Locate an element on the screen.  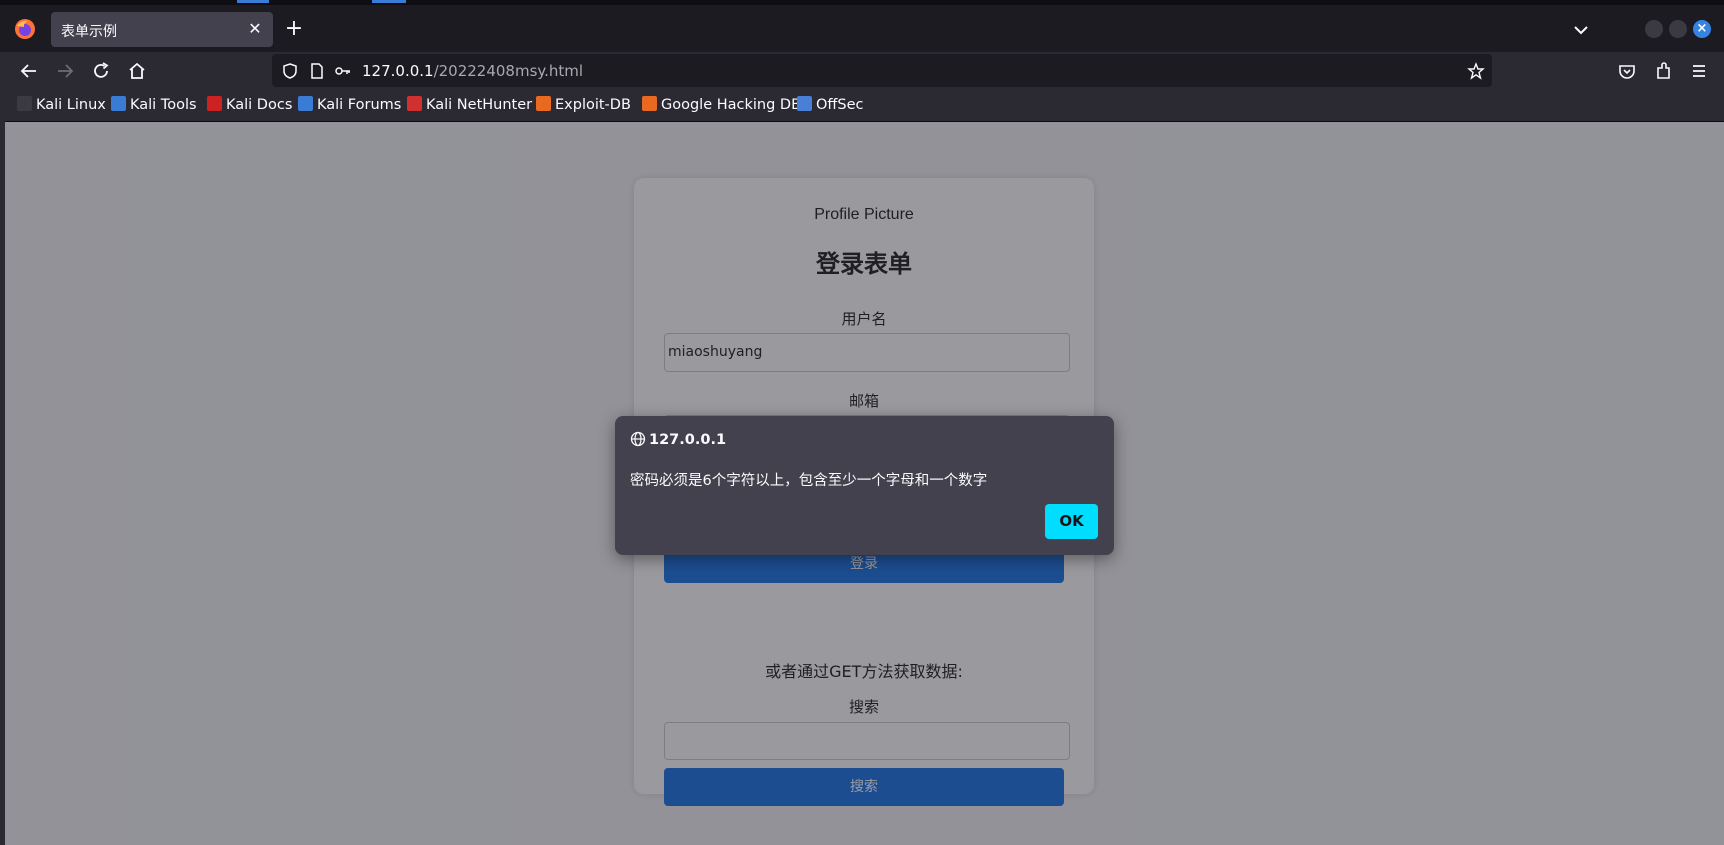
navigation-toolbar: 127.0.0.1/20222408msy.html is located at coordinates (862, 70).